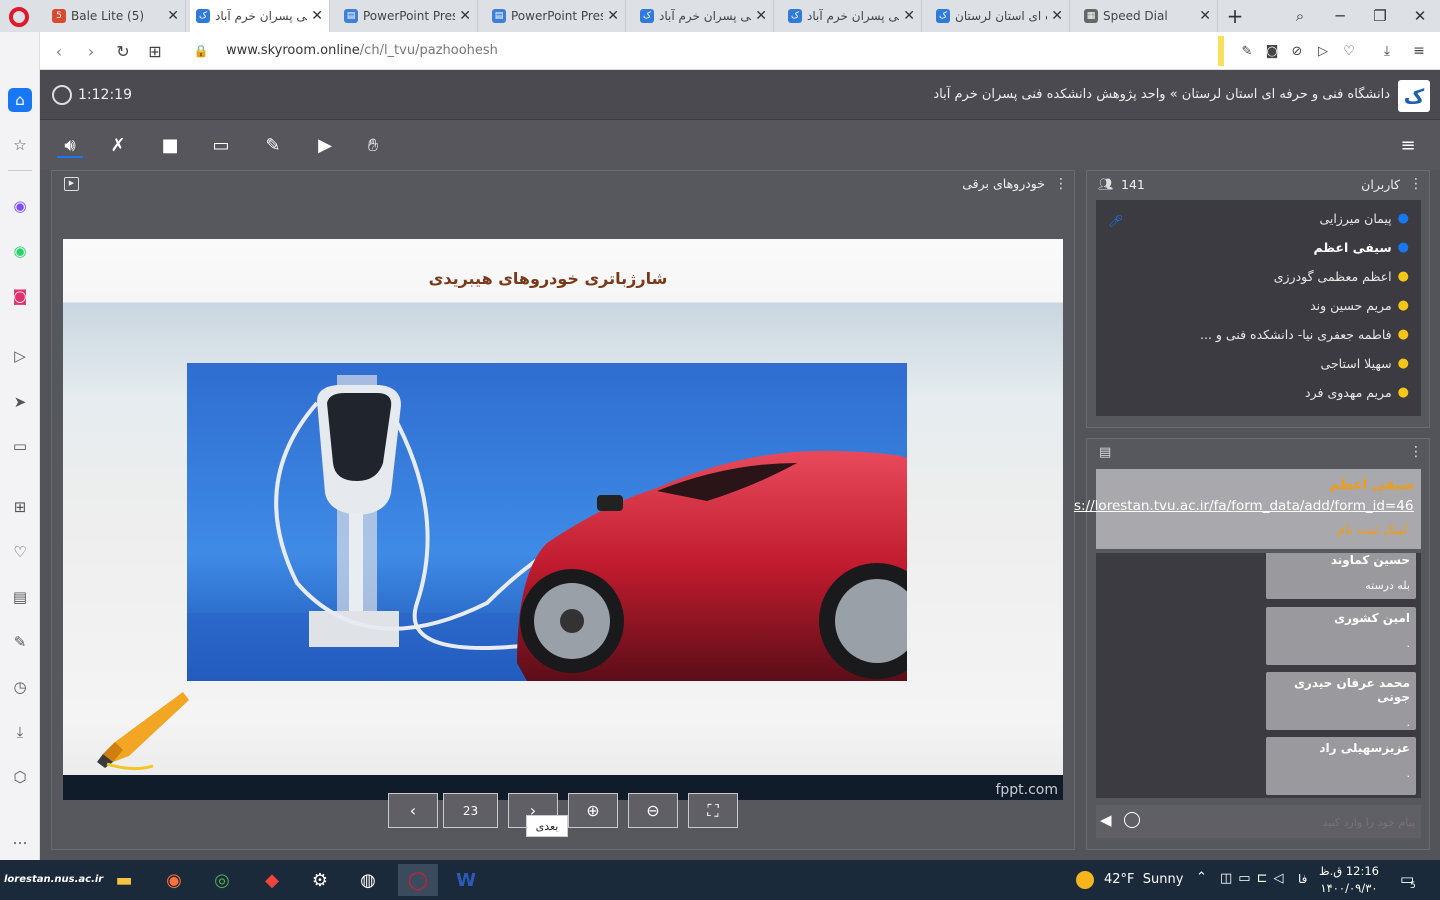  What do you see at coordinates (20, 552) in the screenshot?
I see `heart-icon: ♡` at bounding box center [20, 552].